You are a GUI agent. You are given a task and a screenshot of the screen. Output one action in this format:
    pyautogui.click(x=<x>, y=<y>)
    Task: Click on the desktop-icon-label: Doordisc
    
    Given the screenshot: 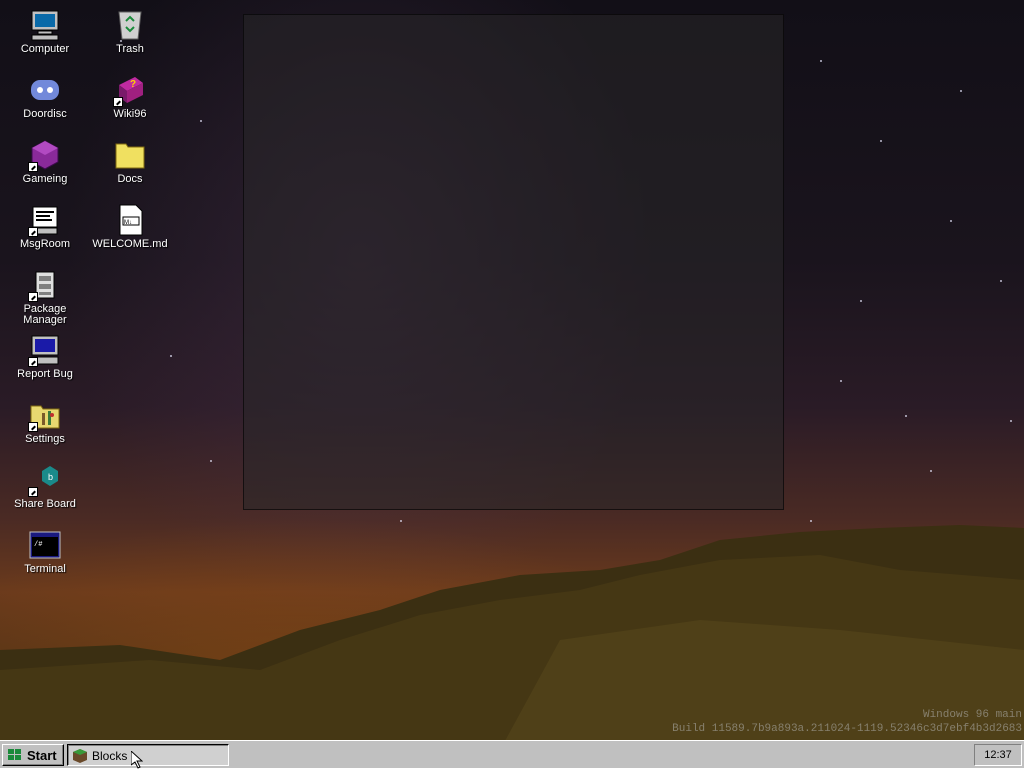 What is the action you would take?
    pyautogui.click(x=45, y=114)
    